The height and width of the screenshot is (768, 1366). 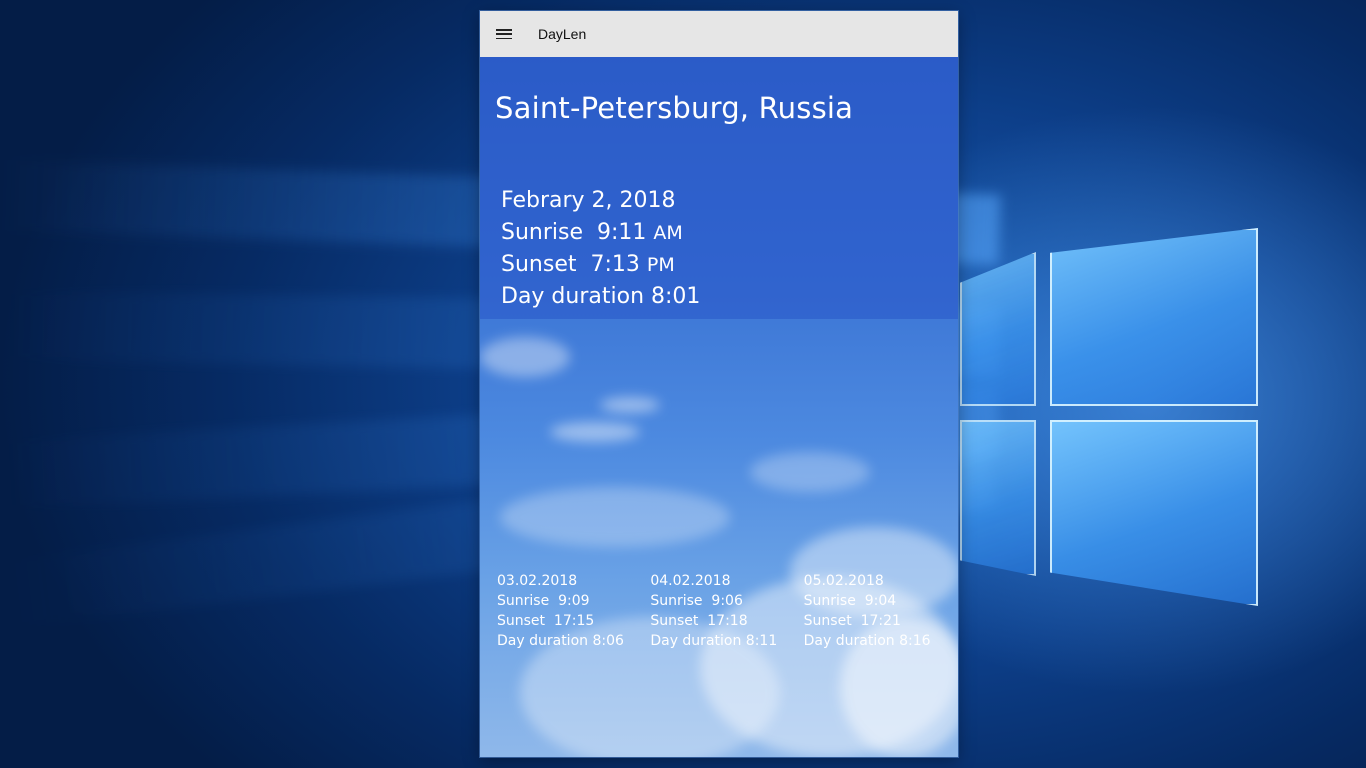 I want to click on forecast-duration: Day duration 8:11, so click(x=714, y=641).